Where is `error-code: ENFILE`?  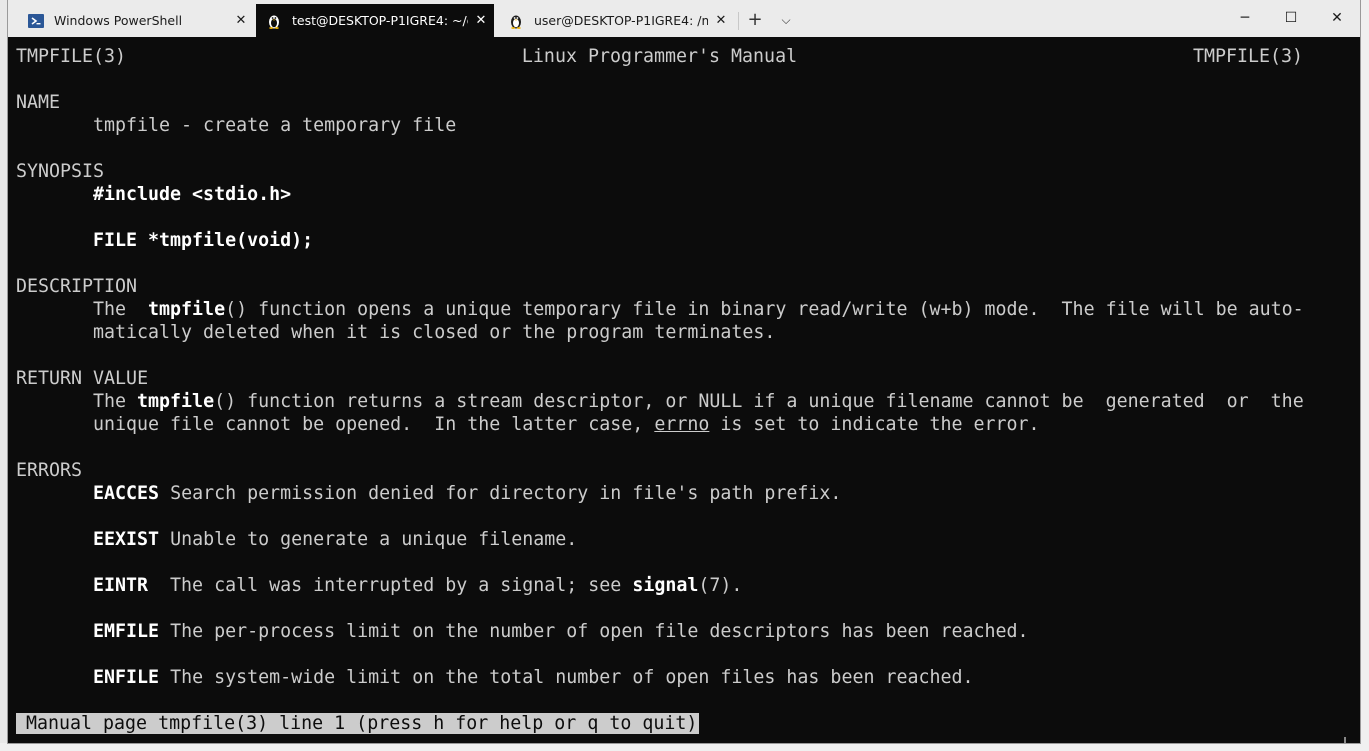 error-code: ENFILE is located at coordinates (126, 677).